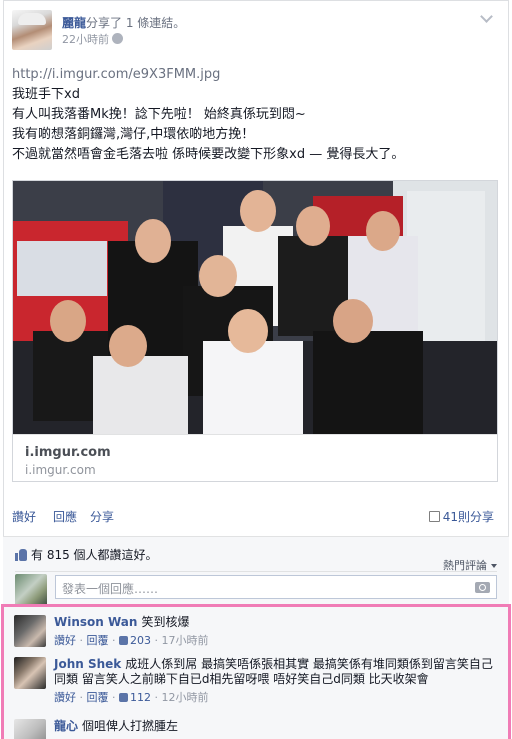 The image size is (512, 739). What do you see at coordinates (24, 516) in the screenshot?
I see `like-button: 讚好` at bounding box center [24, 516].